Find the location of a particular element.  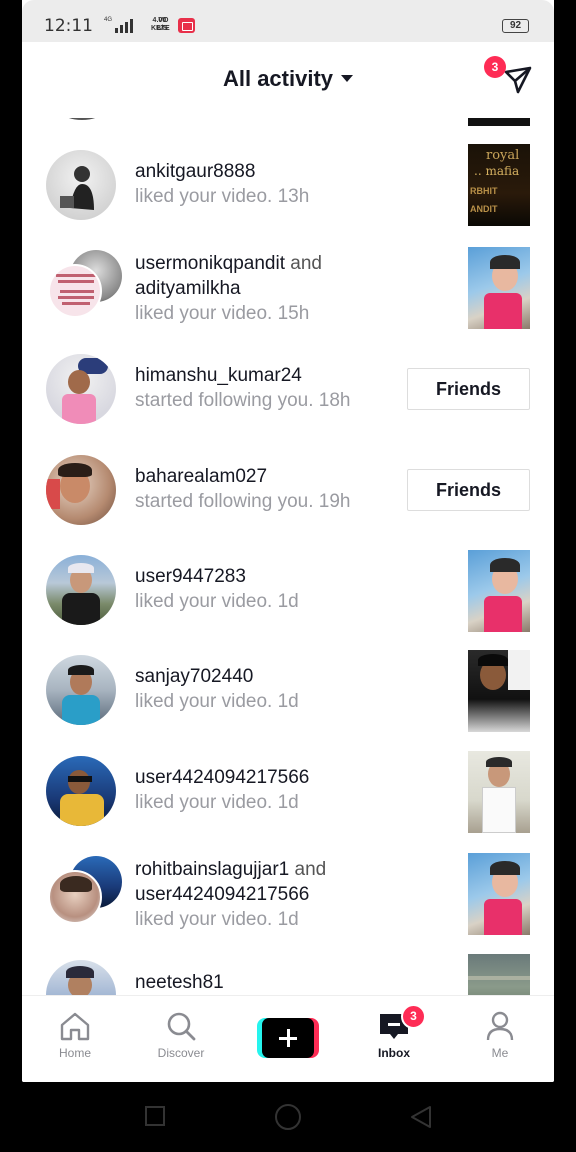

nav-home: Home is located at coordinates (75, 1035).